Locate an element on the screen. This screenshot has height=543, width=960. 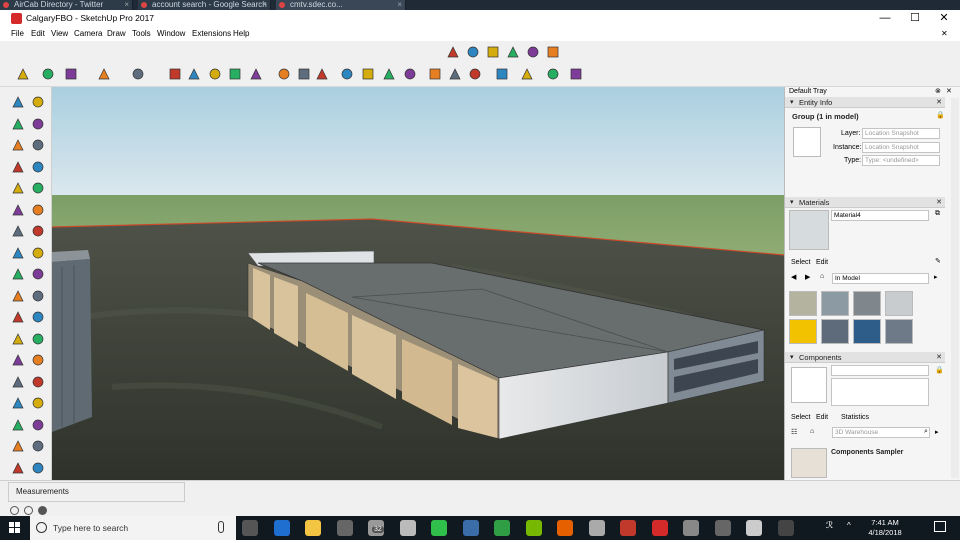
previous-icon is located at coordinates (18, 403).